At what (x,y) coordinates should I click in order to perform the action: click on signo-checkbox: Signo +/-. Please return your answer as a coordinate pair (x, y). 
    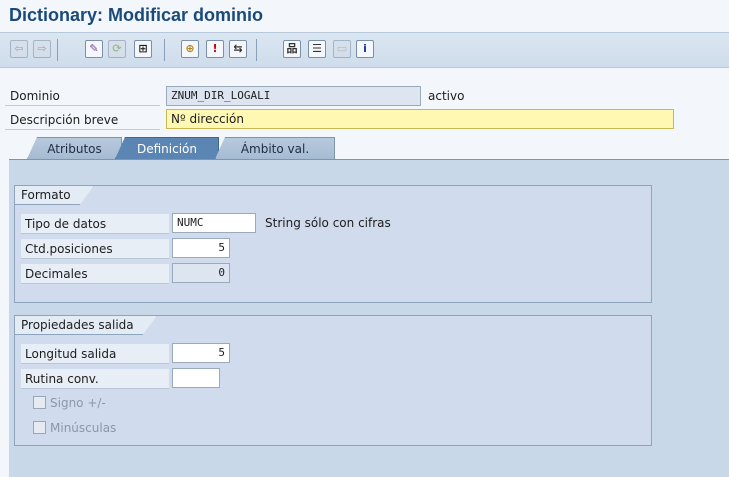
    Looking at the image, I should click on (69, 403).